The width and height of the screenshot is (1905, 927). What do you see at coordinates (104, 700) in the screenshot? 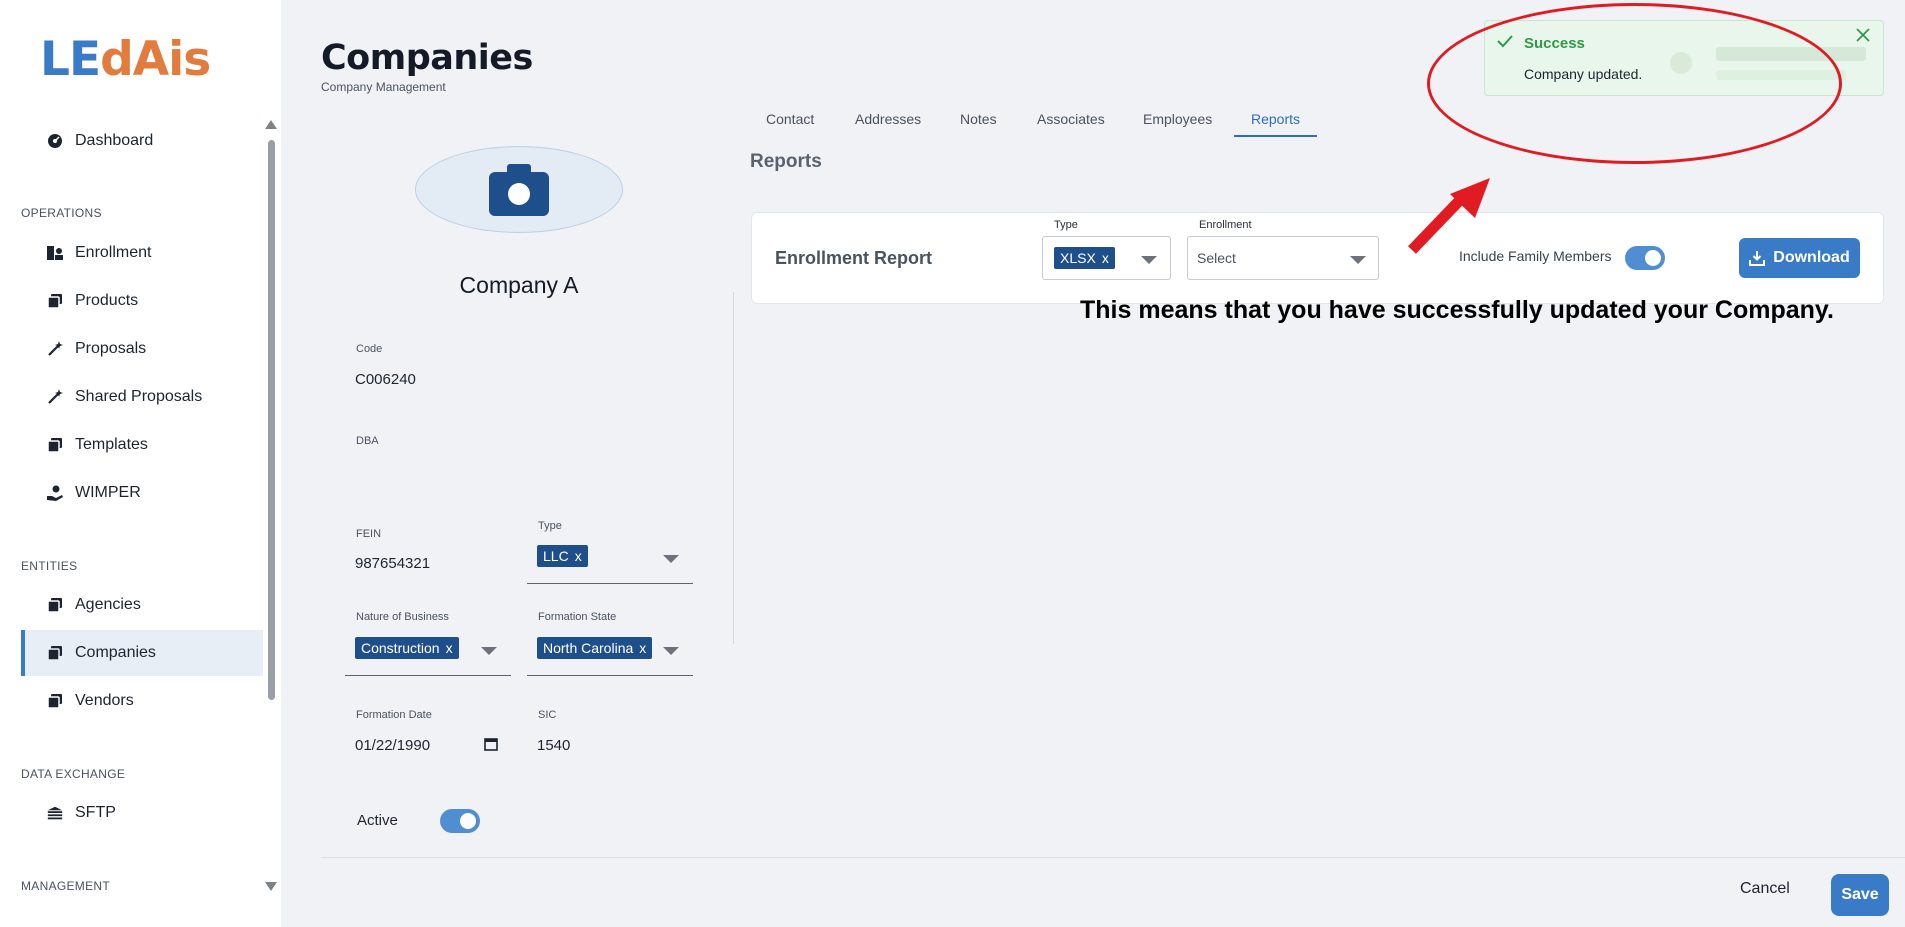
I see `sidebar-item-label: Vendors` at bounding box center [104, 700].